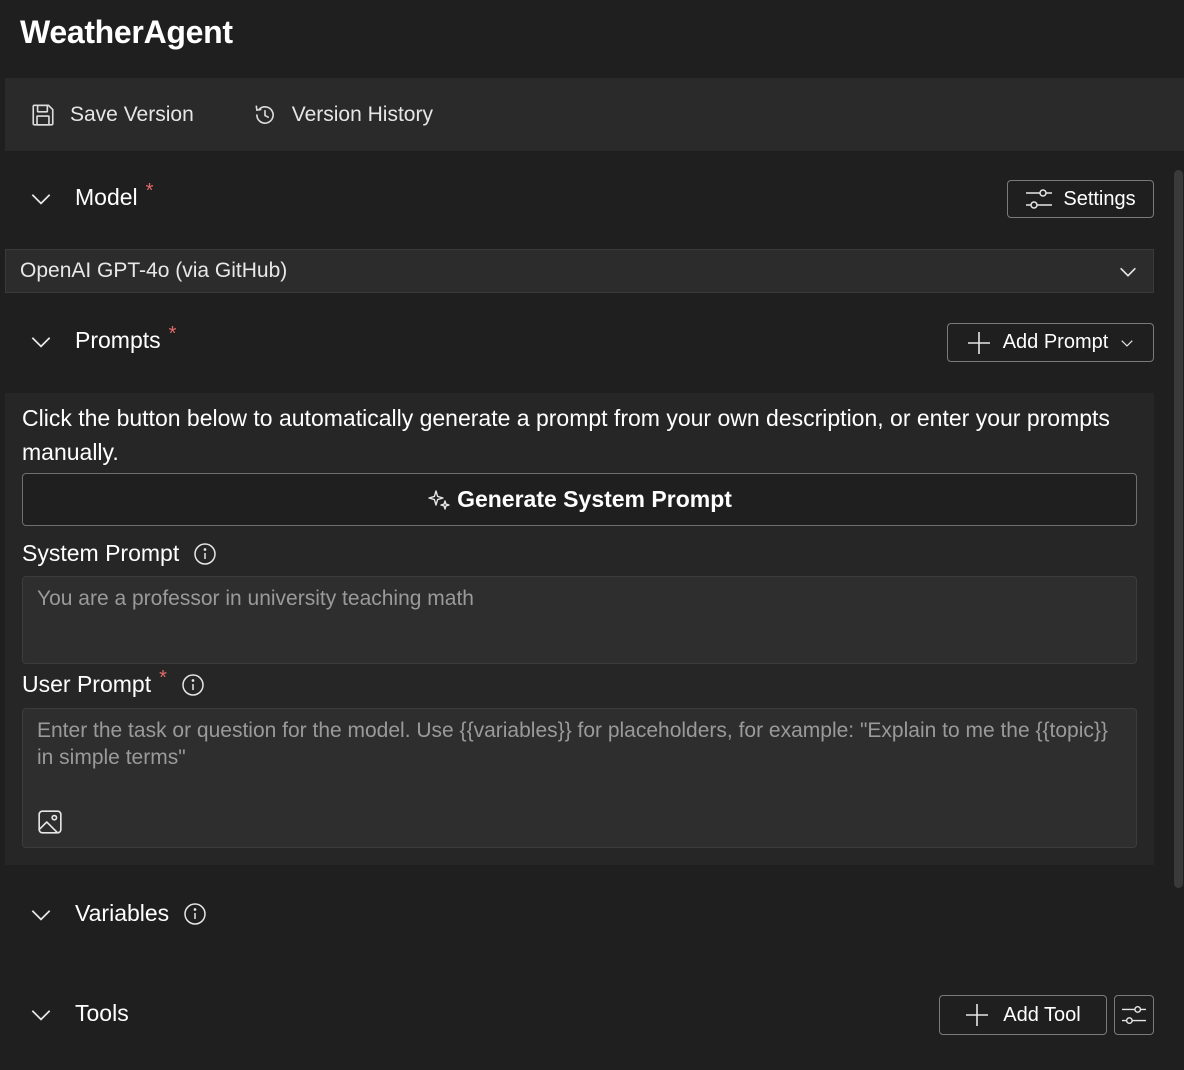 The image size is (1184, 1070). What do you see at coordinates (132, 114) in the screenshot?
I see `save-version-label: Save Version` at bounding box center [132, 114].